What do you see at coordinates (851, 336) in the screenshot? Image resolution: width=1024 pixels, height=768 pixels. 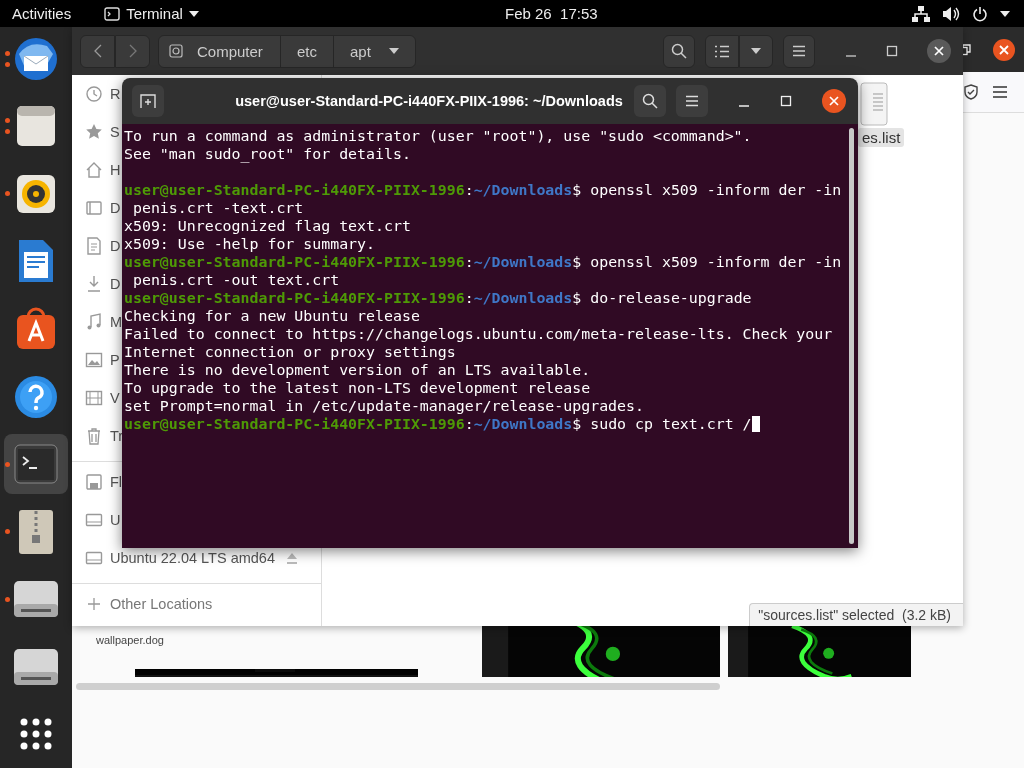 I see `scrollbar` at bounding box center [851, 336].